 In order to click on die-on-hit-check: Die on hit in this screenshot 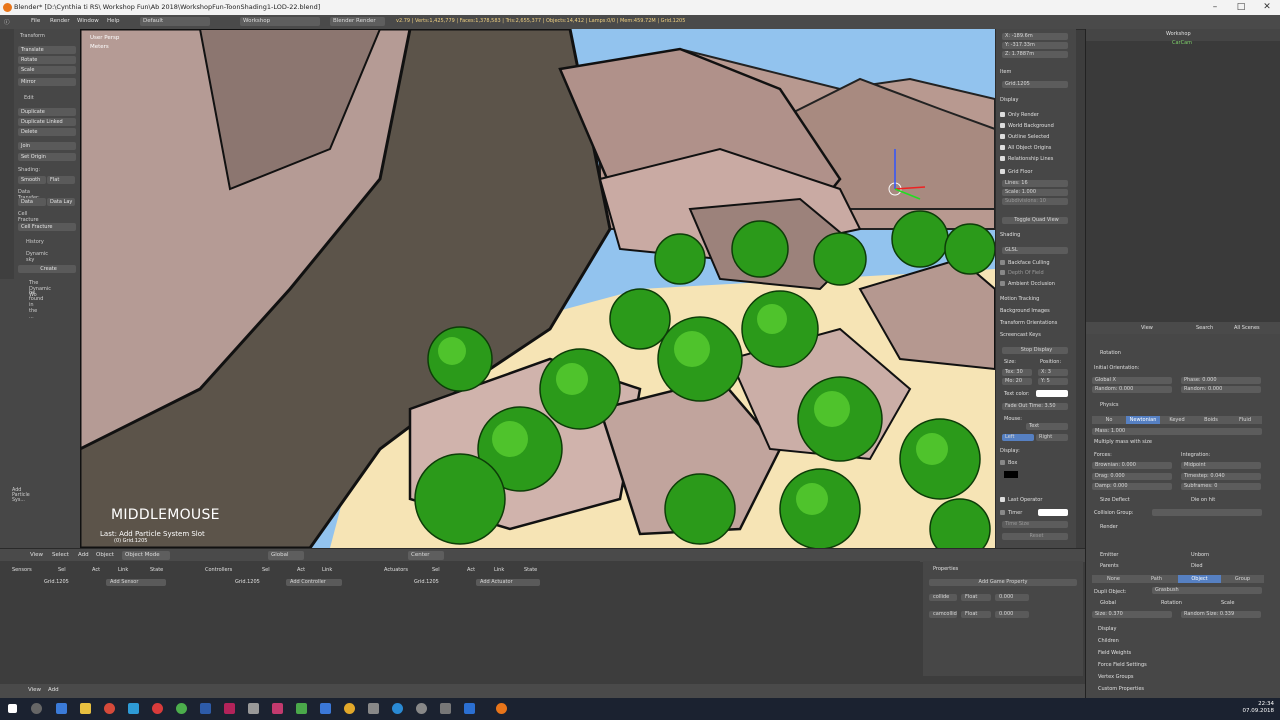, I will do `click(1203, 500)`.